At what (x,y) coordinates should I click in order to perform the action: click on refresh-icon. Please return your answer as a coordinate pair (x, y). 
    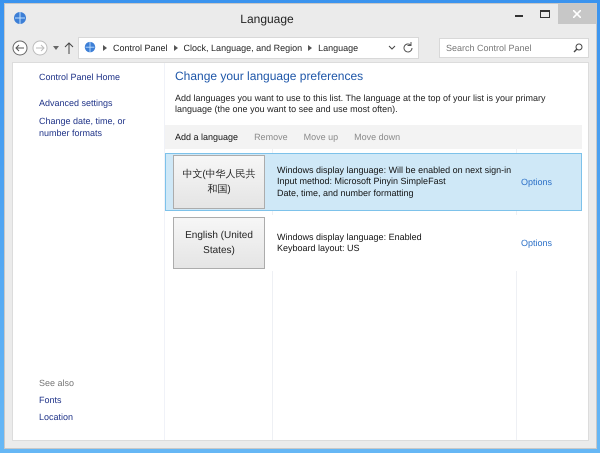
    Looking at the image, I should click on (408, 48).